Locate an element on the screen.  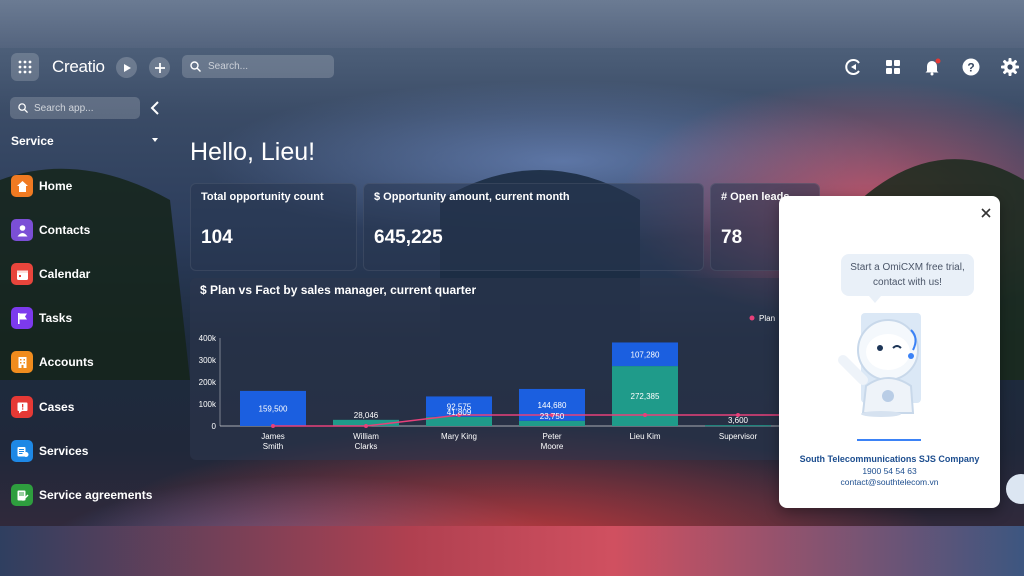
data-label: 92,575 is located at coordinates (459, 407).